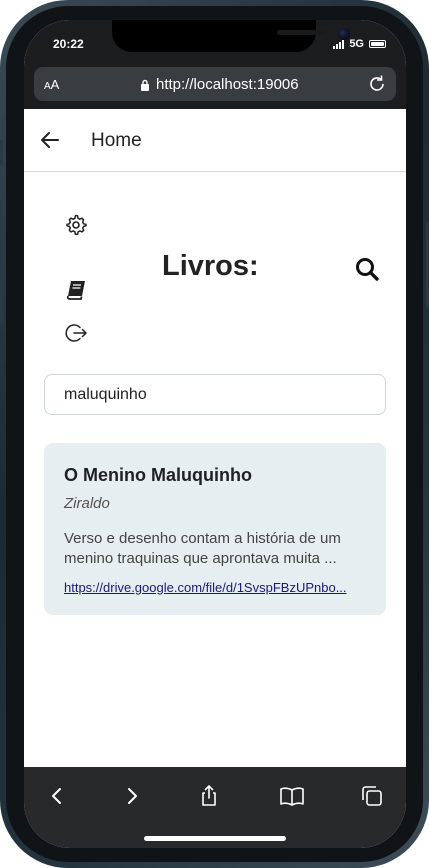  I want to click on browser-toolbar, so click(215, 807).